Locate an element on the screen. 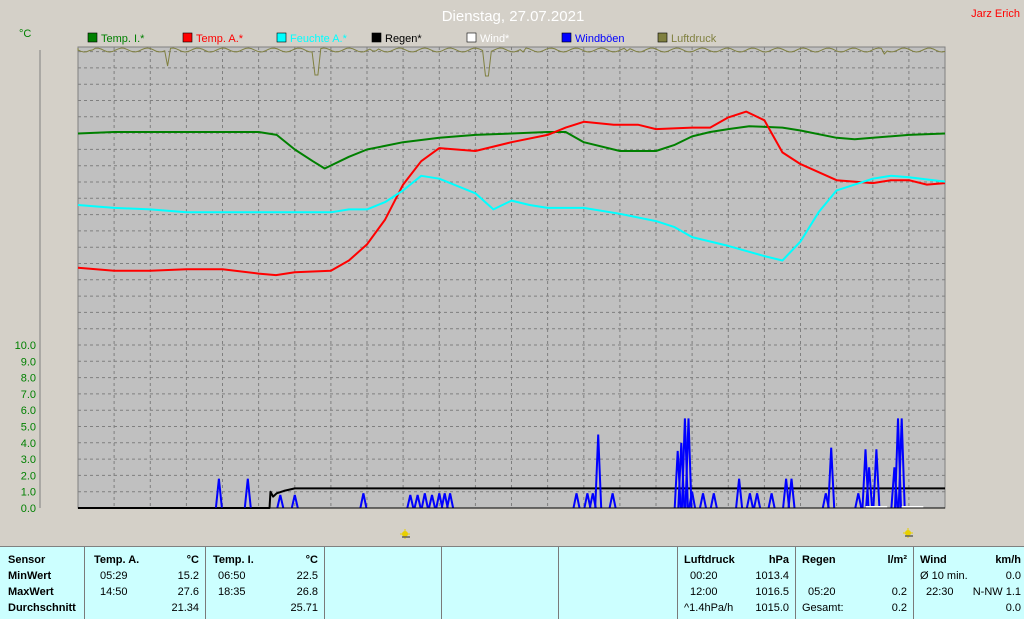 The width and height of the screenshot is (1024, 619). temp-a-min-value: 15.2 is located at coordinates (188, 576).